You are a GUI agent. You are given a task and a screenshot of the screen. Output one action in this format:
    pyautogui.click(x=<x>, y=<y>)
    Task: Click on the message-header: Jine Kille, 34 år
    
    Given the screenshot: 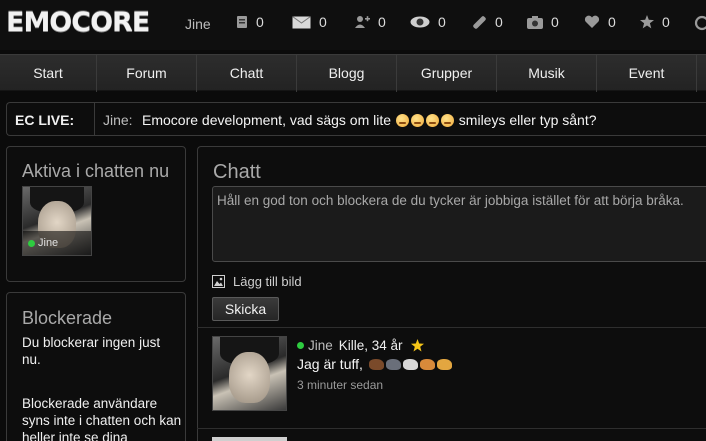 What is the action you would take?
    pyautogui.click(x=360, y=345)
    